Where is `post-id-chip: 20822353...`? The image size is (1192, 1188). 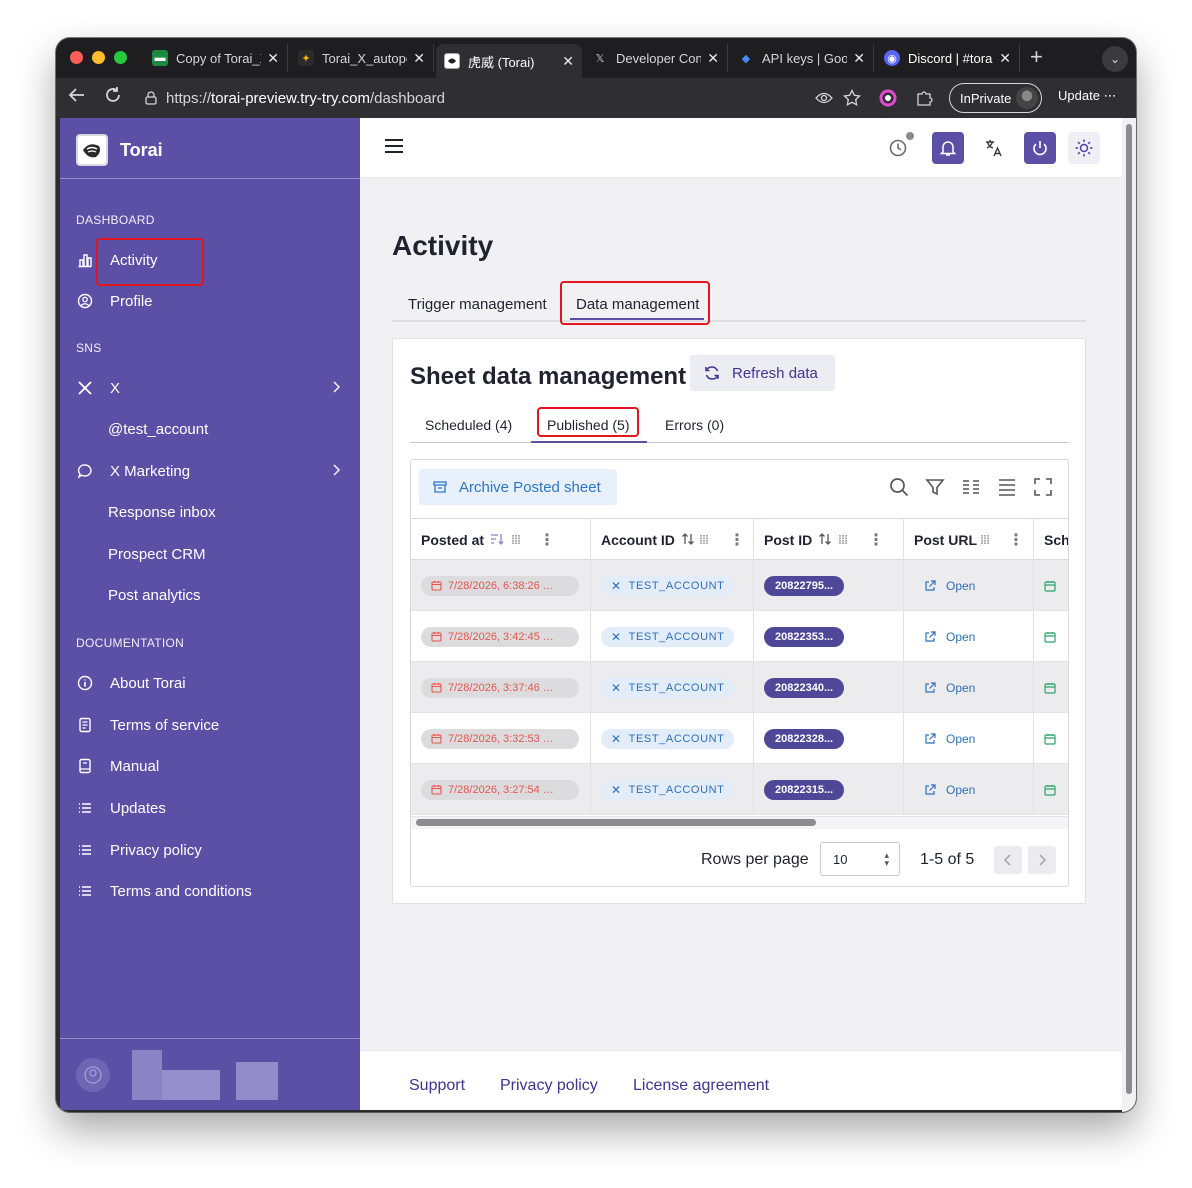 post-id-chip: 20822353... is located at coordinates (804, 636).